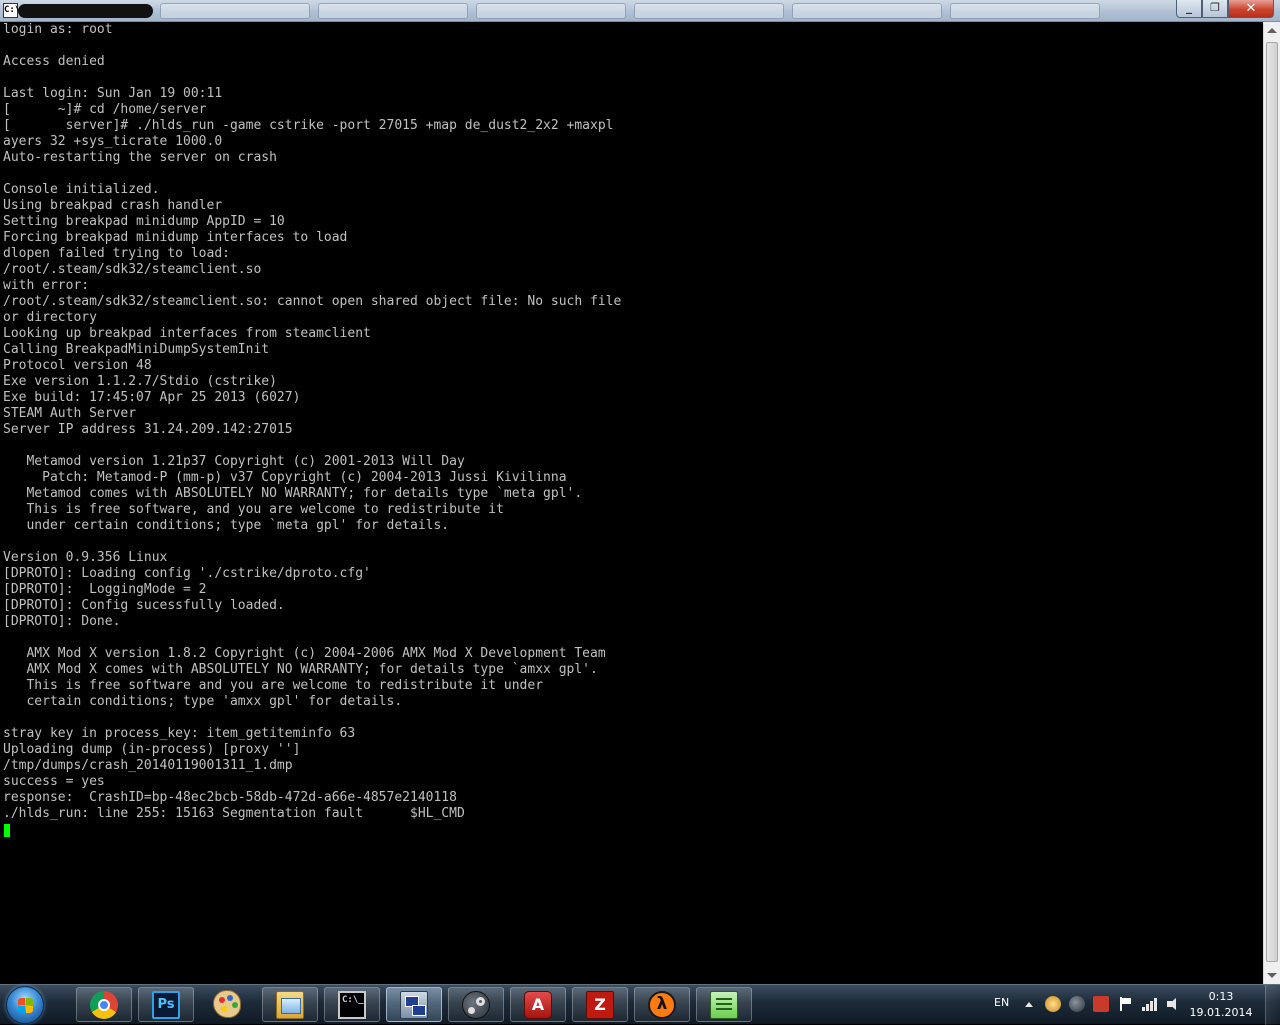  What do you see at coordinates (1149, 1004) in the screenshot?
I see `network-signal-icon` at bounding box center [1149, 1004].